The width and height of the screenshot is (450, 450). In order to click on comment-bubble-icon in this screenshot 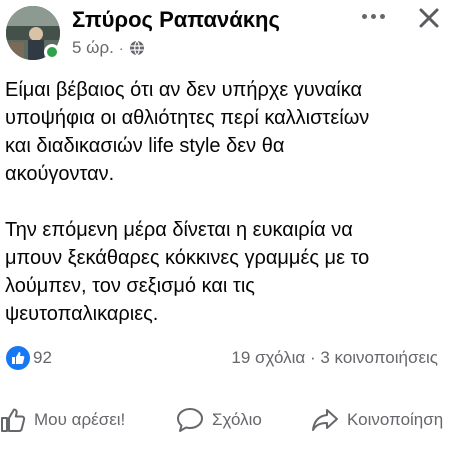, I will do `click(190, 420)`.